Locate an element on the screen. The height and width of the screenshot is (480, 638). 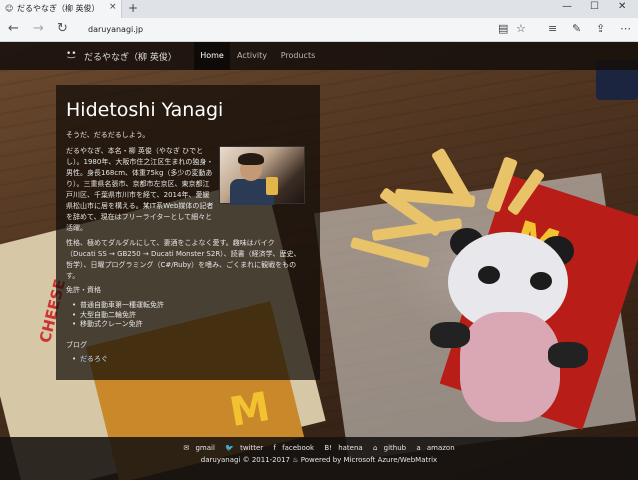
window-close-button: ✕ is located at coordinates (622, 6).